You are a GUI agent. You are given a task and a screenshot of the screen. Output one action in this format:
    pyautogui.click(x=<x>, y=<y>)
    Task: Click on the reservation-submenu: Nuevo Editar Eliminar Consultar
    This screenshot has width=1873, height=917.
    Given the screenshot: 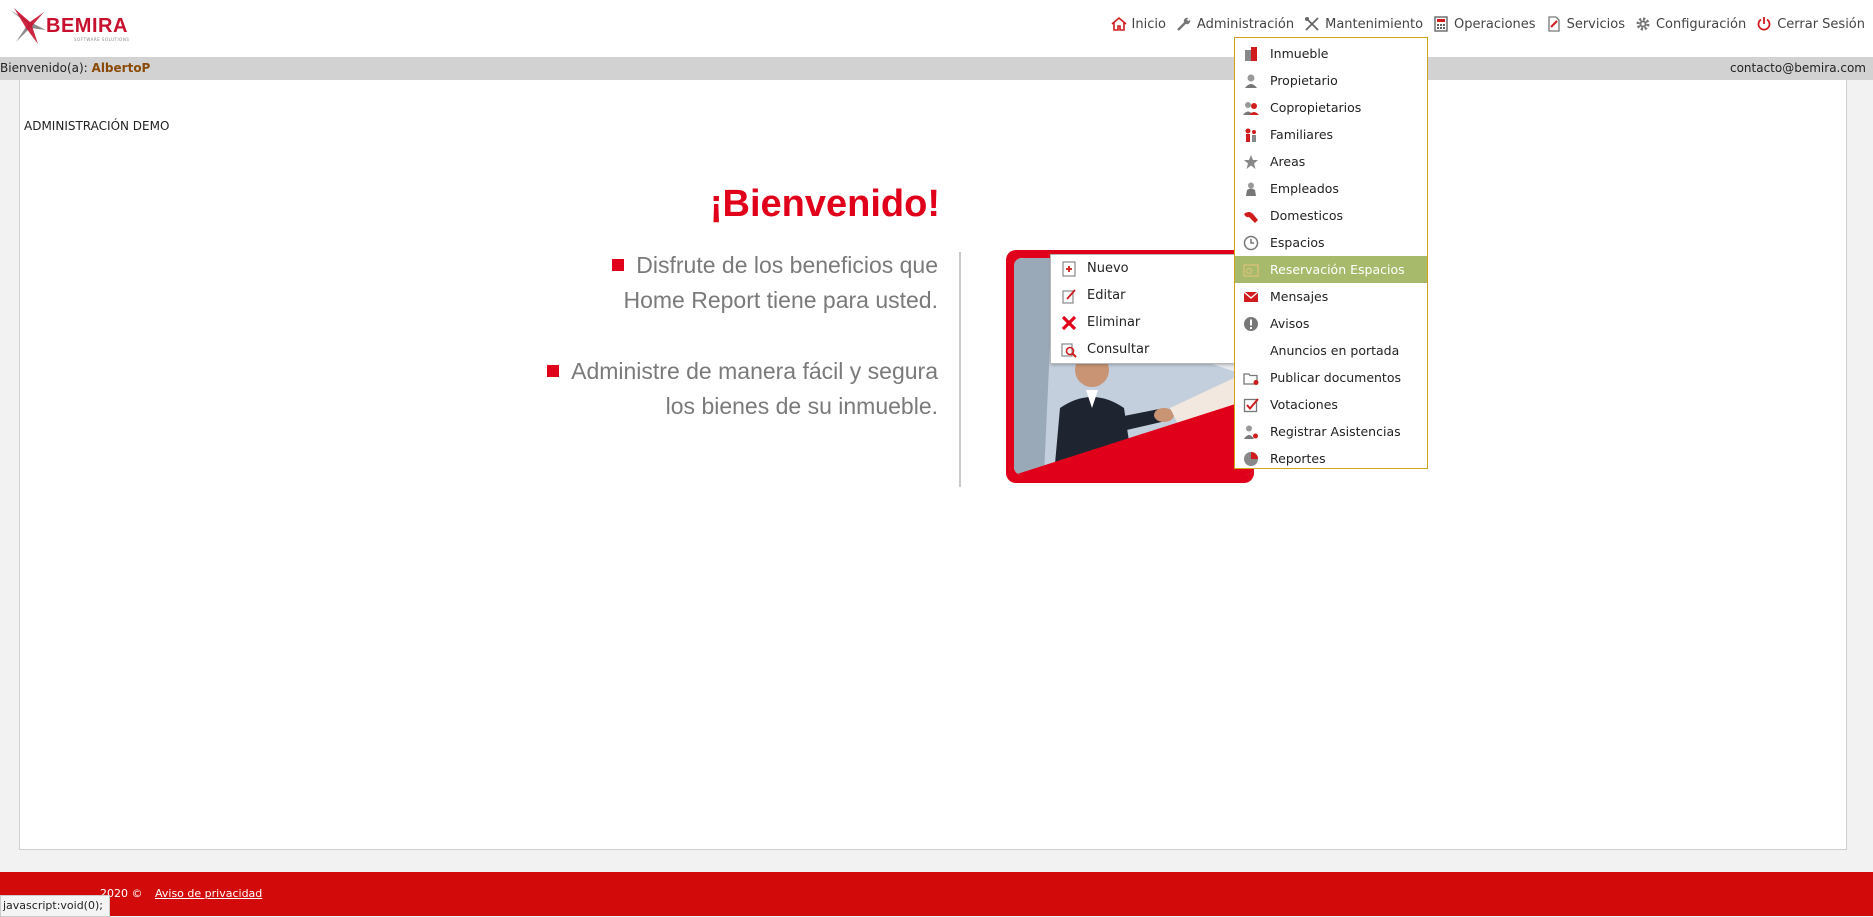 What is the action you would take?
    pyautogui.click(x=1148, y=309)
    